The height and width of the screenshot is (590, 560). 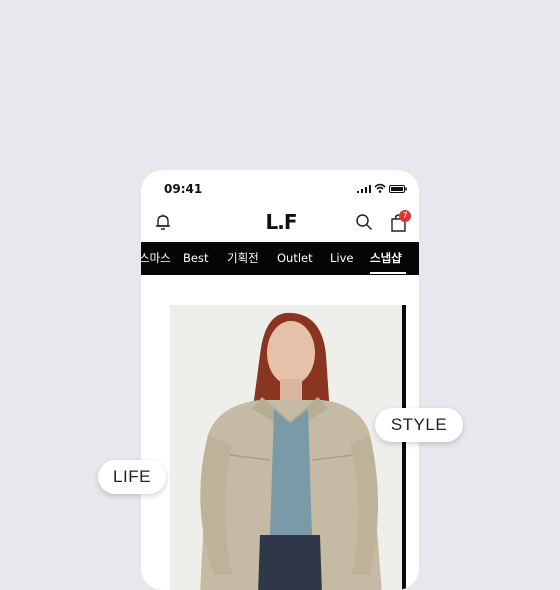 I want to click on status-time: 09:41, so click(x=183, y=189).